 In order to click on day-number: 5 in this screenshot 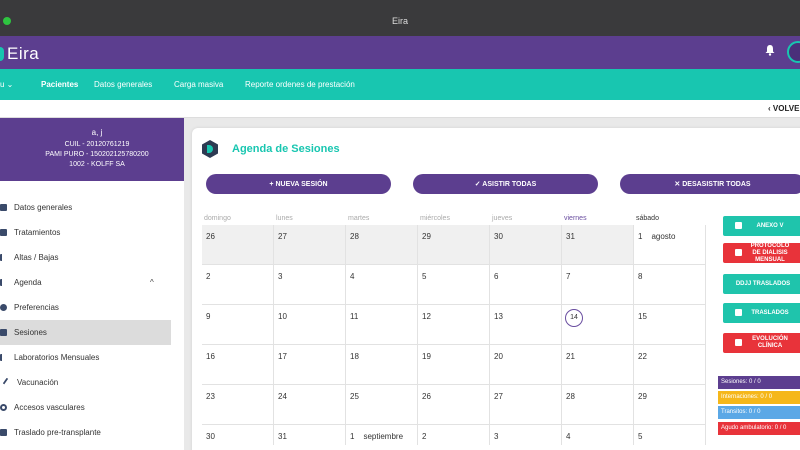, I will do `click(424, 276)`.